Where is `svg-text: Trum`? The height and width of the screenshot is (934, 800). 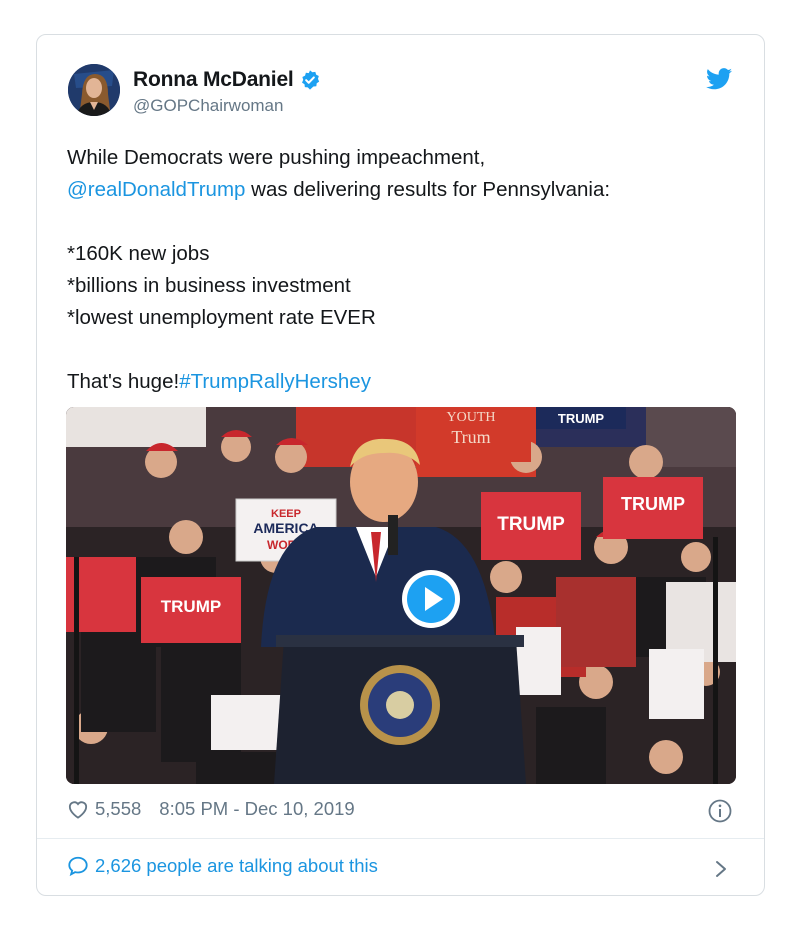 svg-text: Trum is located at coordinates (470, 437).